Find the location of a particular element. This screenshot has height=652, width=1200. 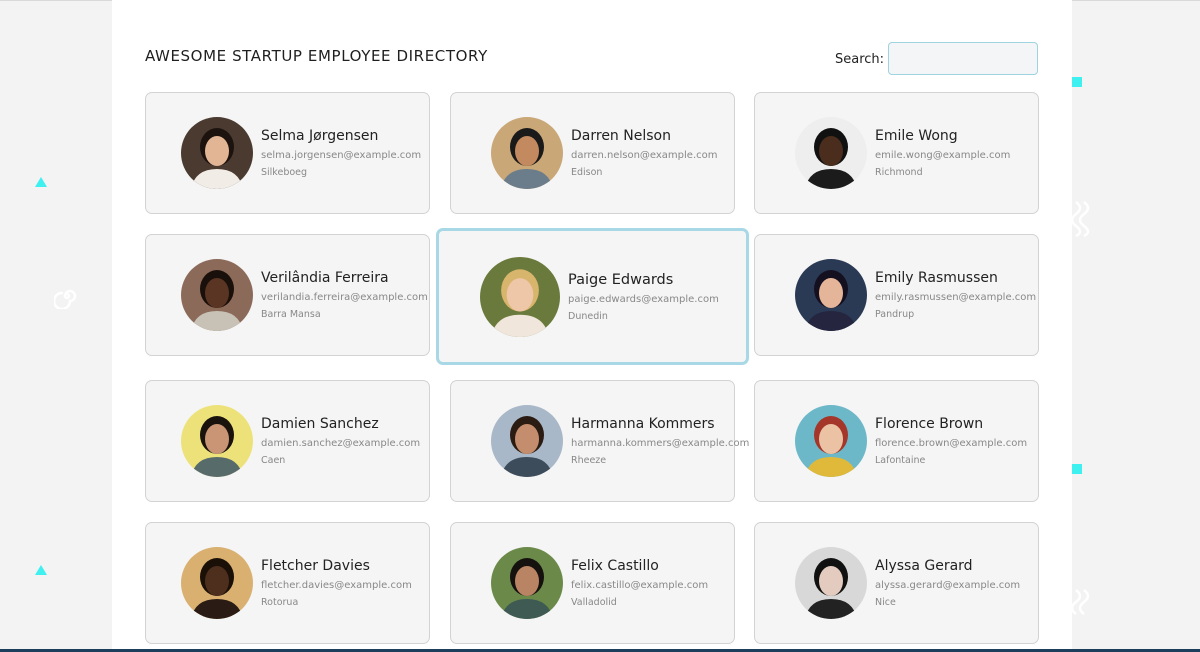

employee-city: Rheeze is located at coordinates (589, 460).